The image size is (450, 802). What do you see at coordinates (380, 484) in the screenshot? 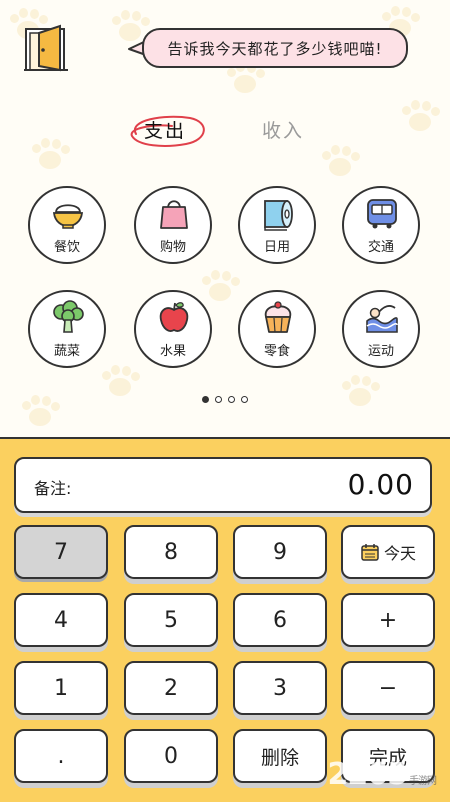
I see `amount-display: 0.00` at bounding box center [380, 484].